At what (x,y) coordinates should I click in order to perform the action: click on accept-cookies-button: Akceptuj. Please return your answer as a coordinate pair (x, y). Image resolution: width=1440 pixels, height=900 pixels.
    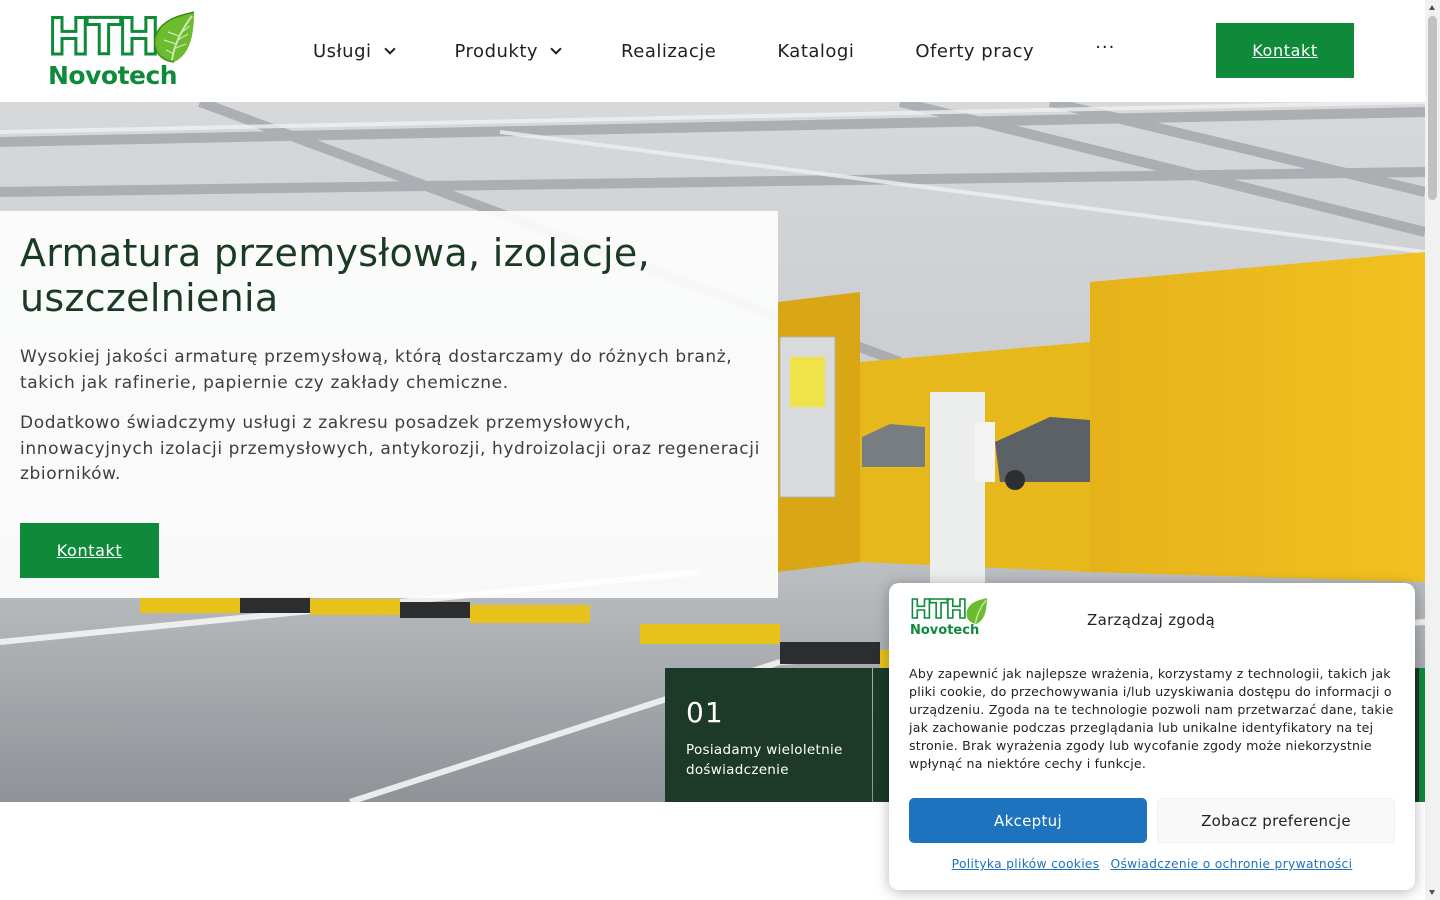
    Looking at the image, I should click on (1028, 820).